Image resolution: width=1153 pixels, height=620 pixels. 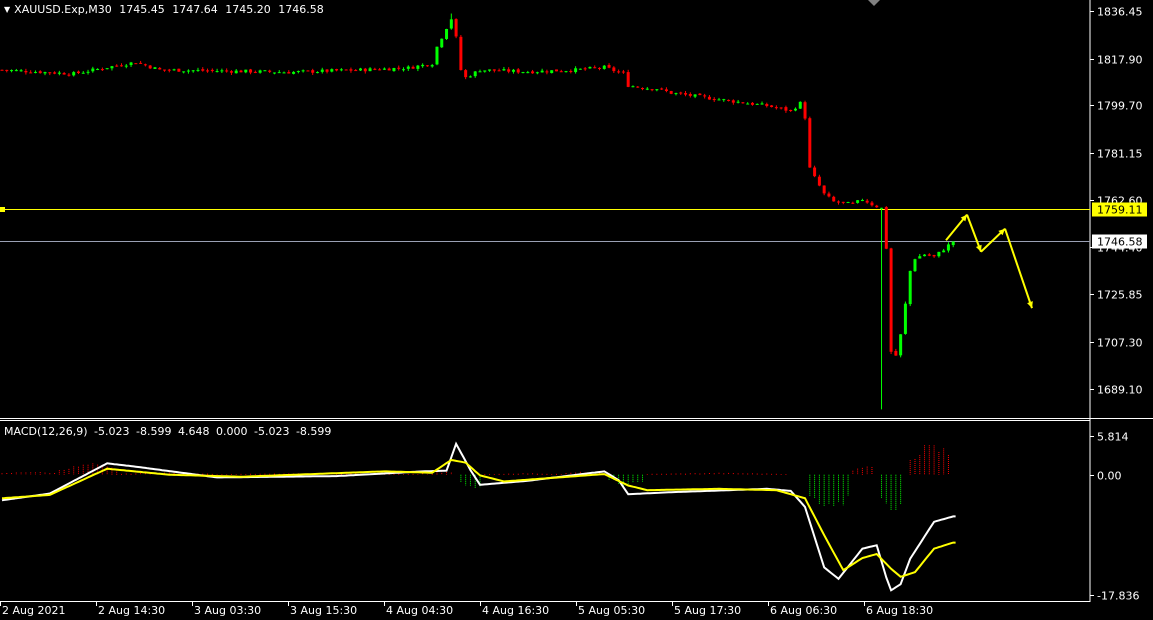 I want to click on ohlc-low: 1745.20, so click(x=248, y=9).